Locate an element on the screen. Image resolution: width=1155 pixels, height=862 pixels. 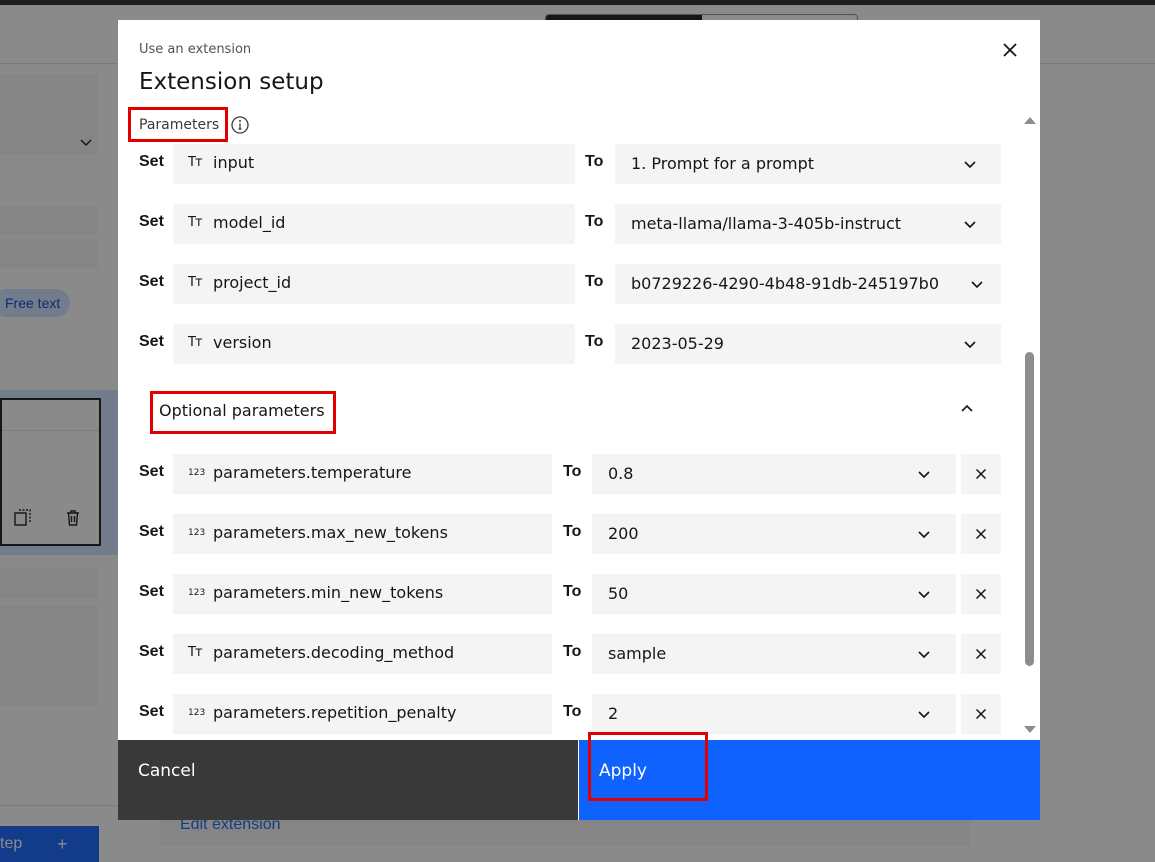
parameter-name: version is located at coordinates (242, 342).